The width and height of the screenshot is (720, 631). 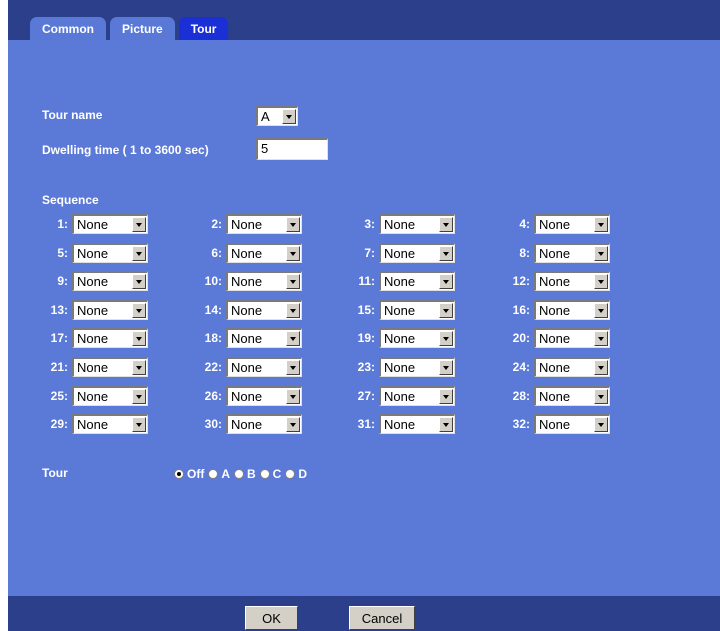 I want to click on tour-option-b: B, so click(x=245, y=474).